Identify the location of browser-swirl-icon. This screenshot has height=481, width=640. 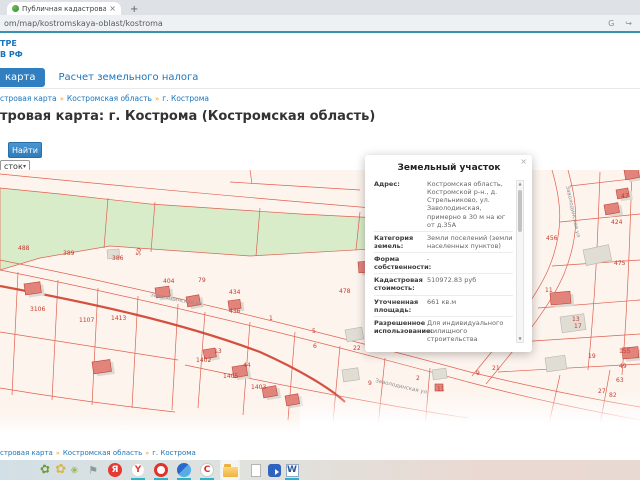
(184, 470).